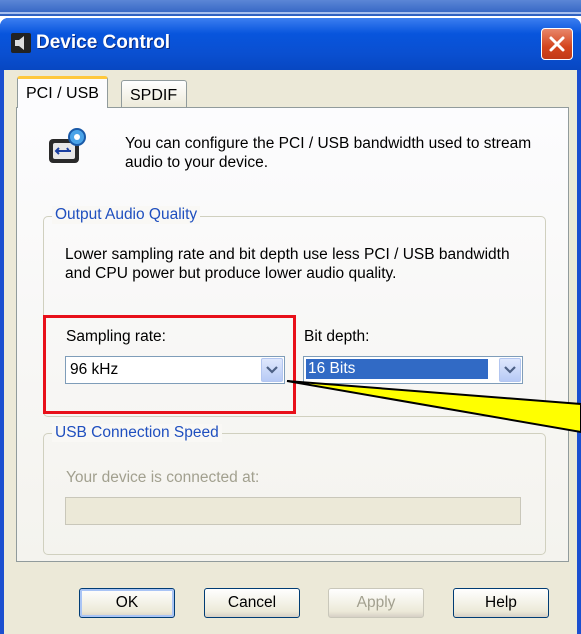 This screenshot has width=581, height=634. I want to click on cancel-button: Cancel, so click(252, 603).